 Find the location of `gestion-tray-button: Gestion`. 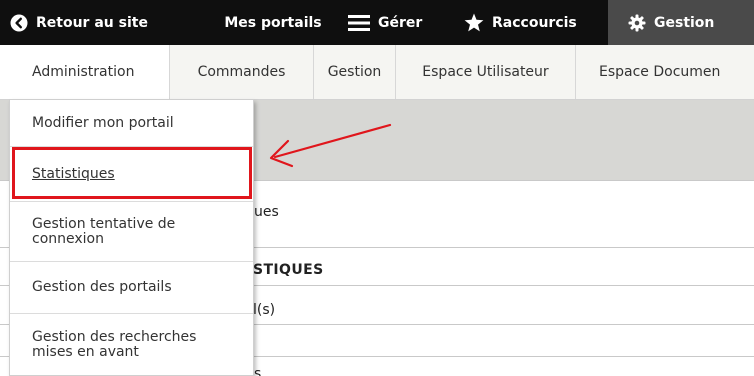

gestion-tray-button: Gestion is located at coordinates (681, 22).